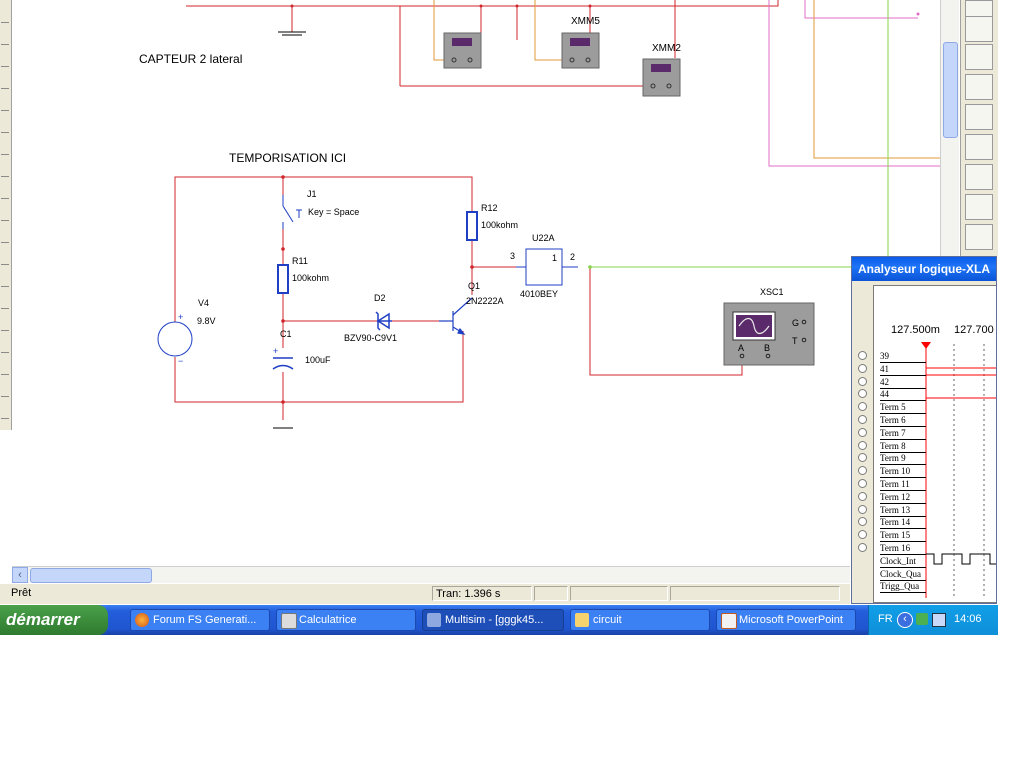 The width and height of the screenshot is (1024, 768). Describe the element at coordinates (903, 574) in the screenshot. I see `channel-label: Clock_Qua` at that location.